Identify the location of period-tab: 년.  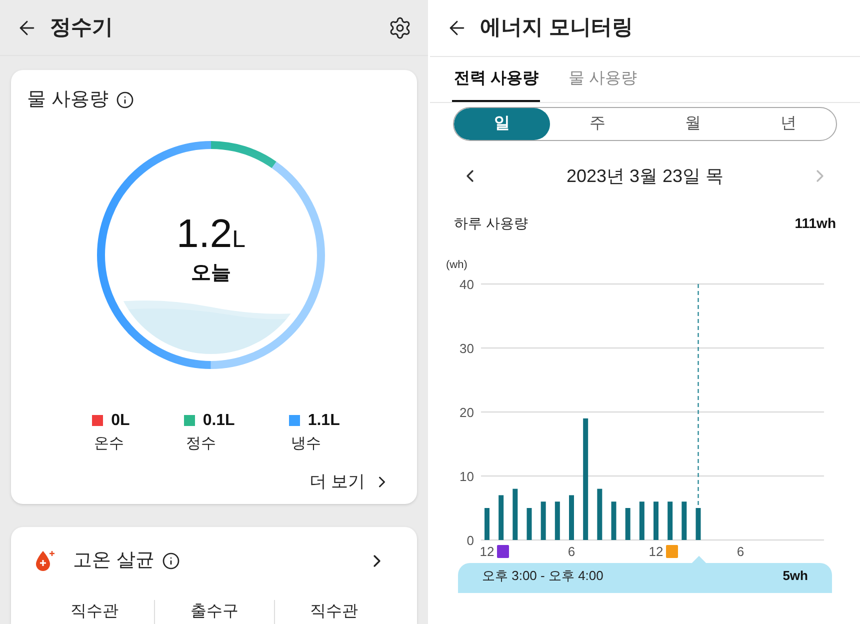
(788, 124).